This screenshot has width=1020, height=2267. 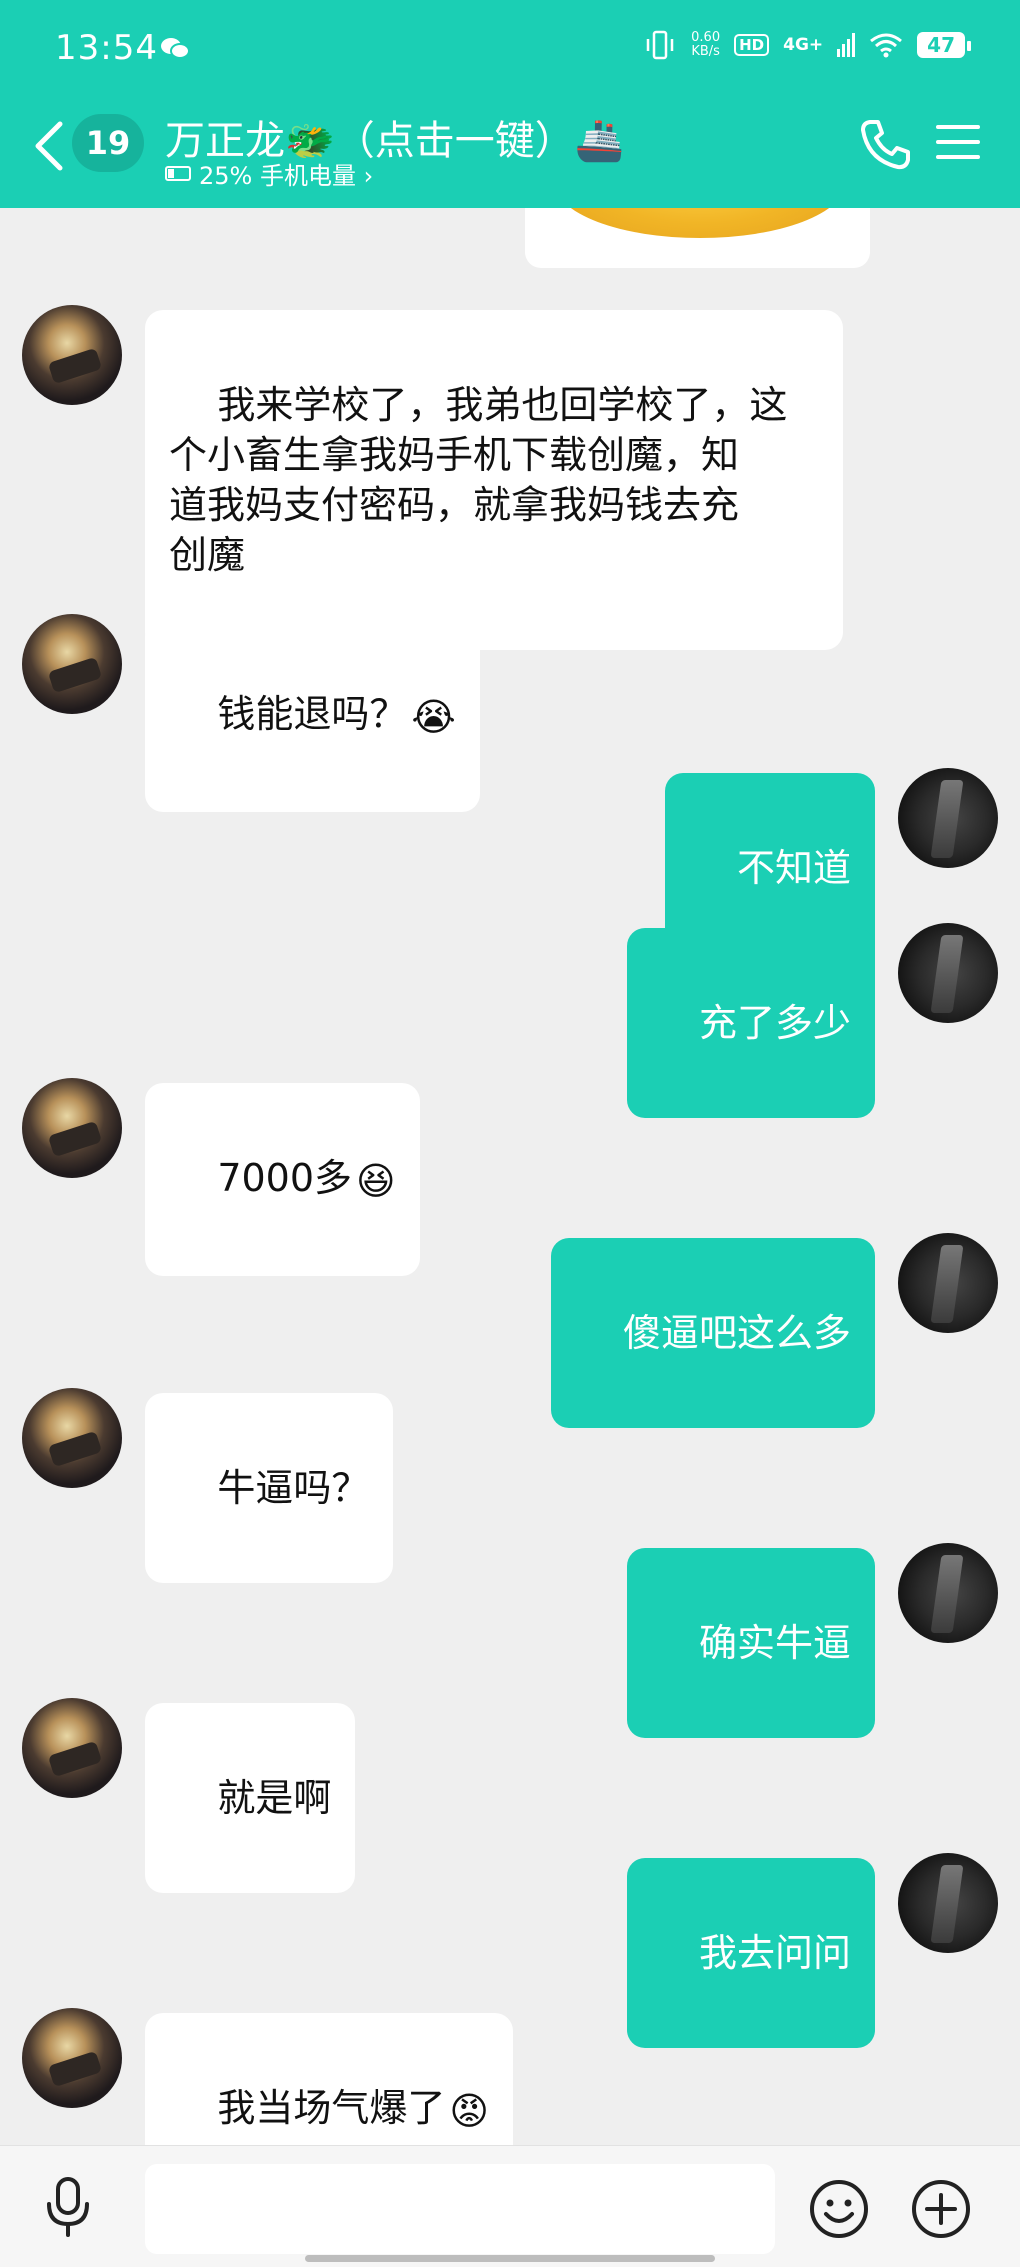 I want to click on message-bubble-outgoing: 确实牛逼, so click(x=750, y=1643).